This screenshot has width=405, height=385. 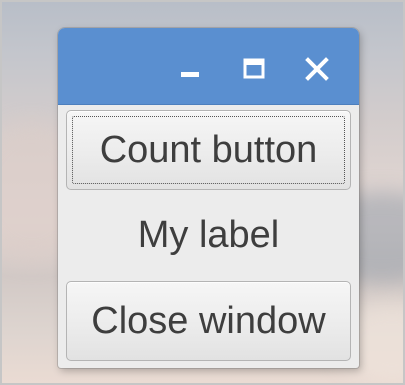 I want to click on my-label: My label, so click(x=208, y=235).